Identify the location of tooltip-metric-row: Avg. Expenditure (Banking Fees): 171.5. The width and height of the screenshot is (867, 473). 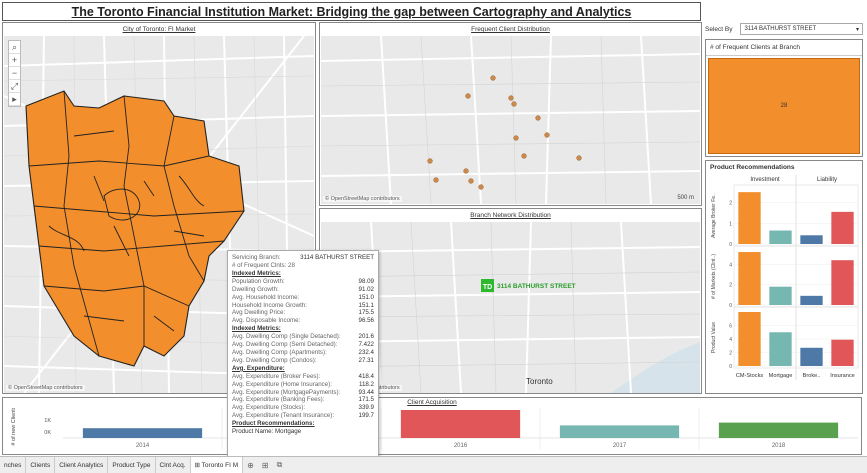
(303, 400).